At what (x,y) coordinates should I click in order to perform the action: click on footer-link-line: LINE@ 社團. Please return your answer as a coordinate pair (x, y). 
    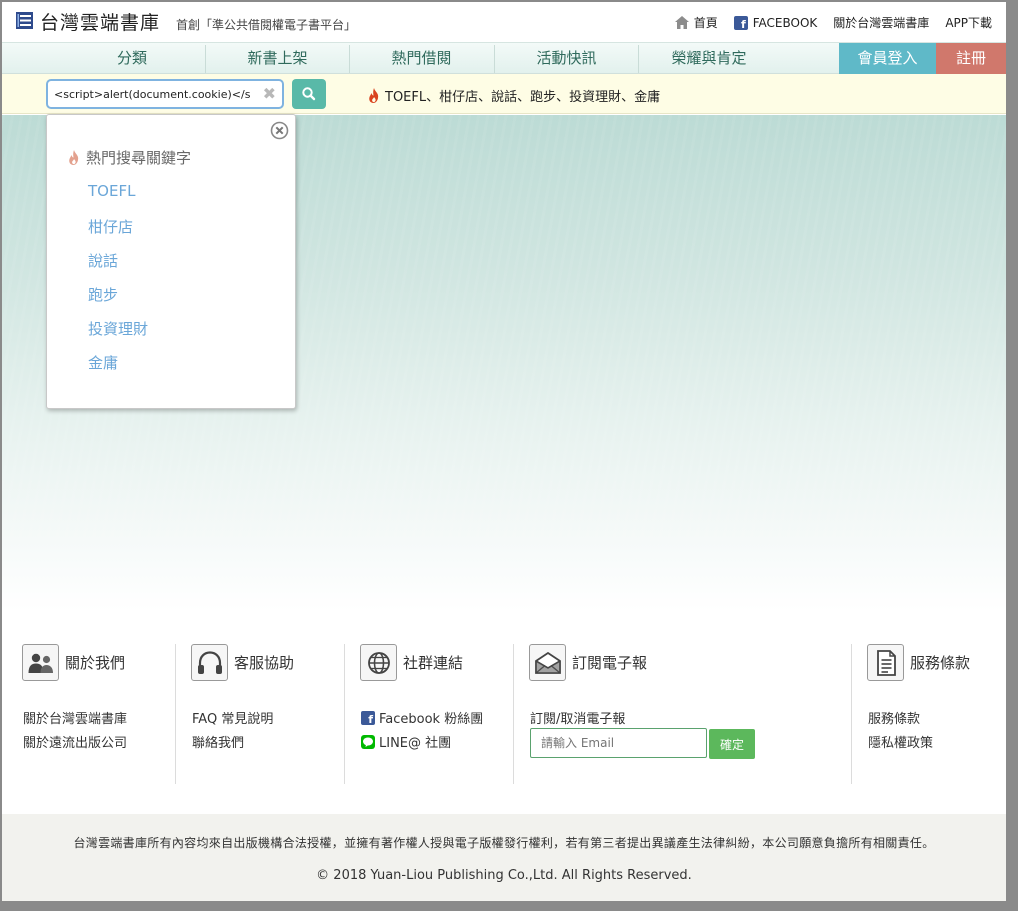
    Looking at the image, I should click on (406, 741).